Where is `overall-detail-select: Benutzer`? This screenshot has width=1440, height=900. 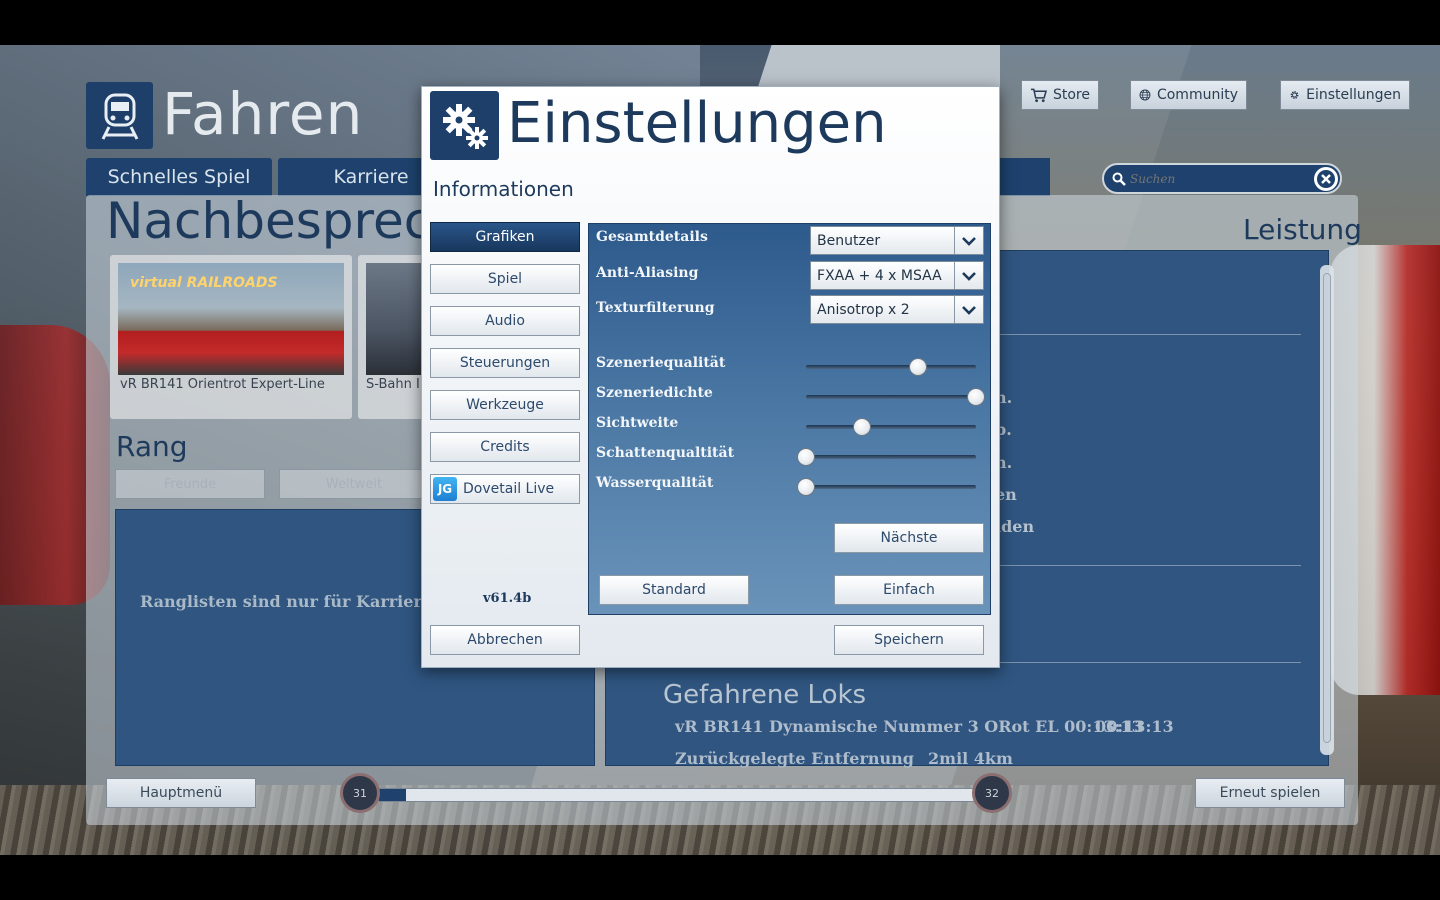 overall-detail-select: Benutzer is located at coordinates (897, 240).